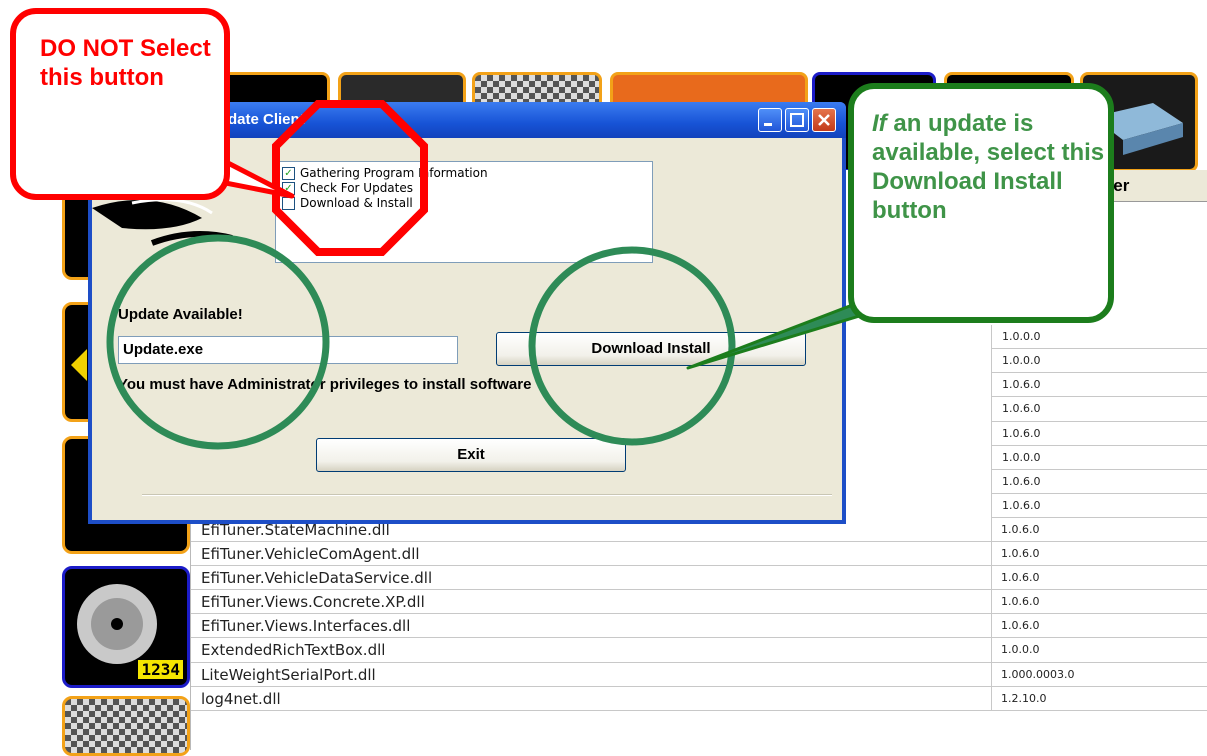  I want to click on warning-callout: DO NOT Select this button, so click(120, 104).